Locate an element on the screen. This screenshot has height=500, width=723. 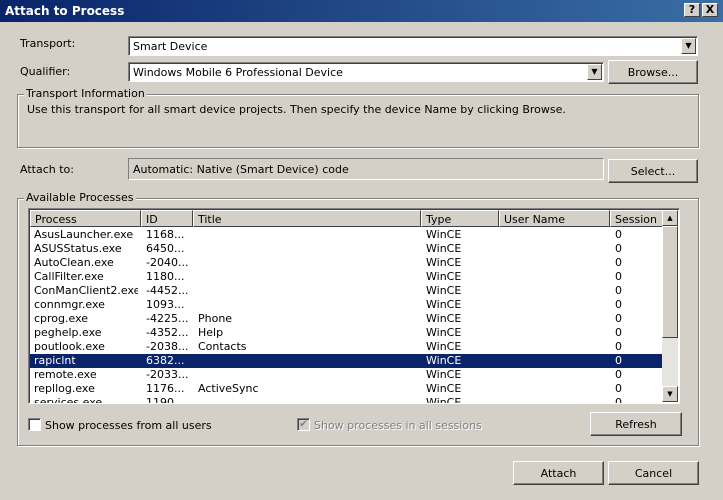
cell-process: services.exe is located at coordinates (68, 400).